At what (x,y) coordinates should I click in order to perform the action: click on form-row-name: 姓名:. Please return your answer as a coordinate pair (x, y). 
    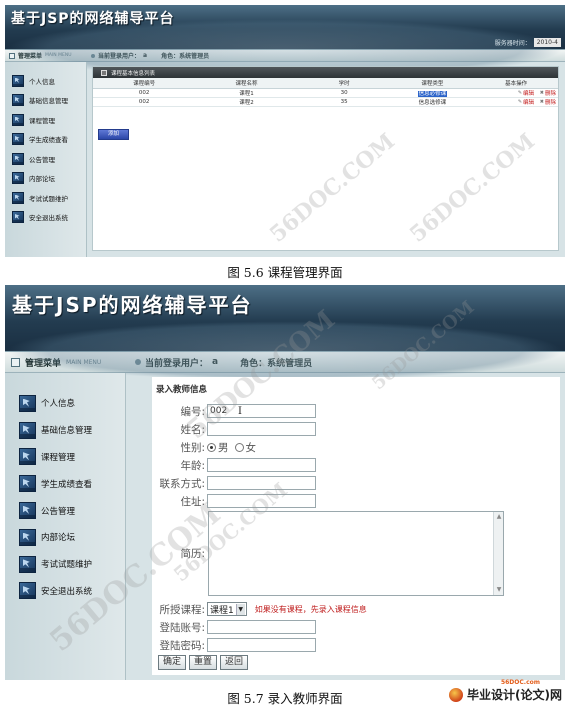
    Looking at the image, I should click on (234, 429).